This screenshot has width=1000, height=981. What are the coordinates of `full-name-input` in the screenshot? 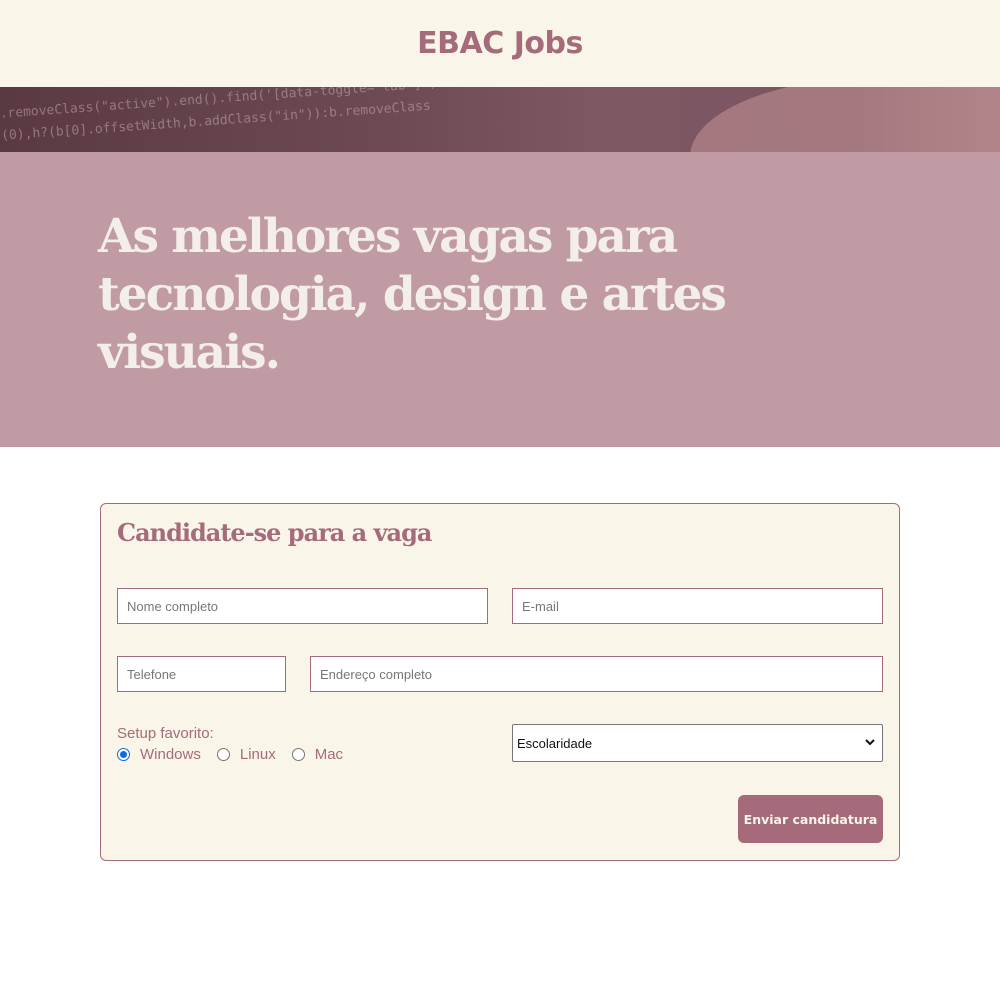 It's located at (302, 606).